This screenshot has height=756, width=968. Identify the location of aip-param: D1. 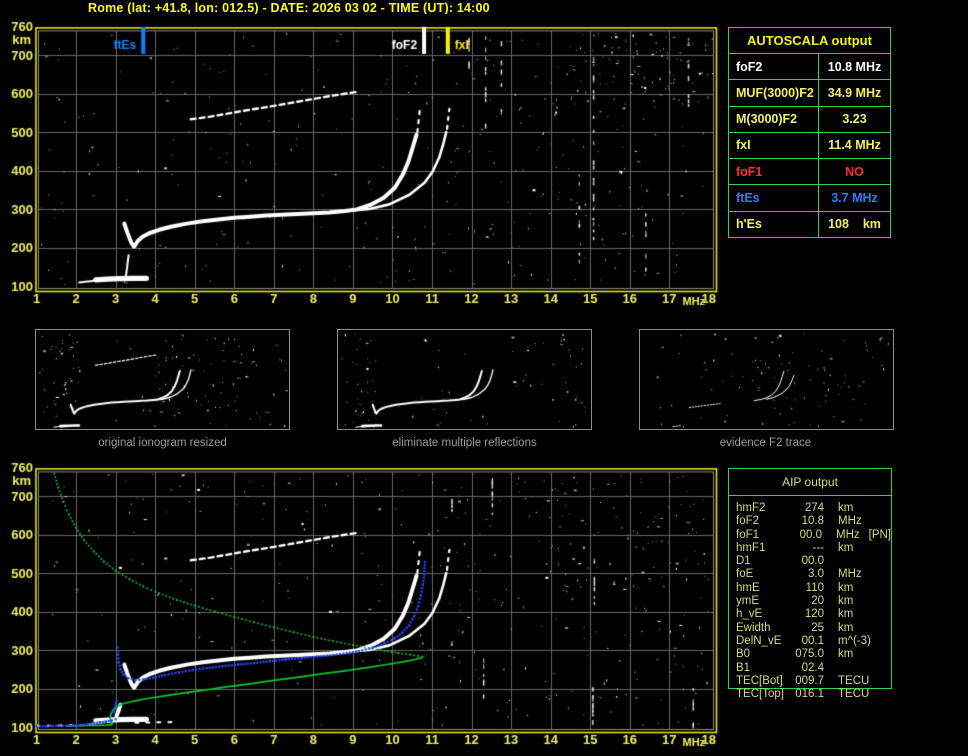
(743, 561).